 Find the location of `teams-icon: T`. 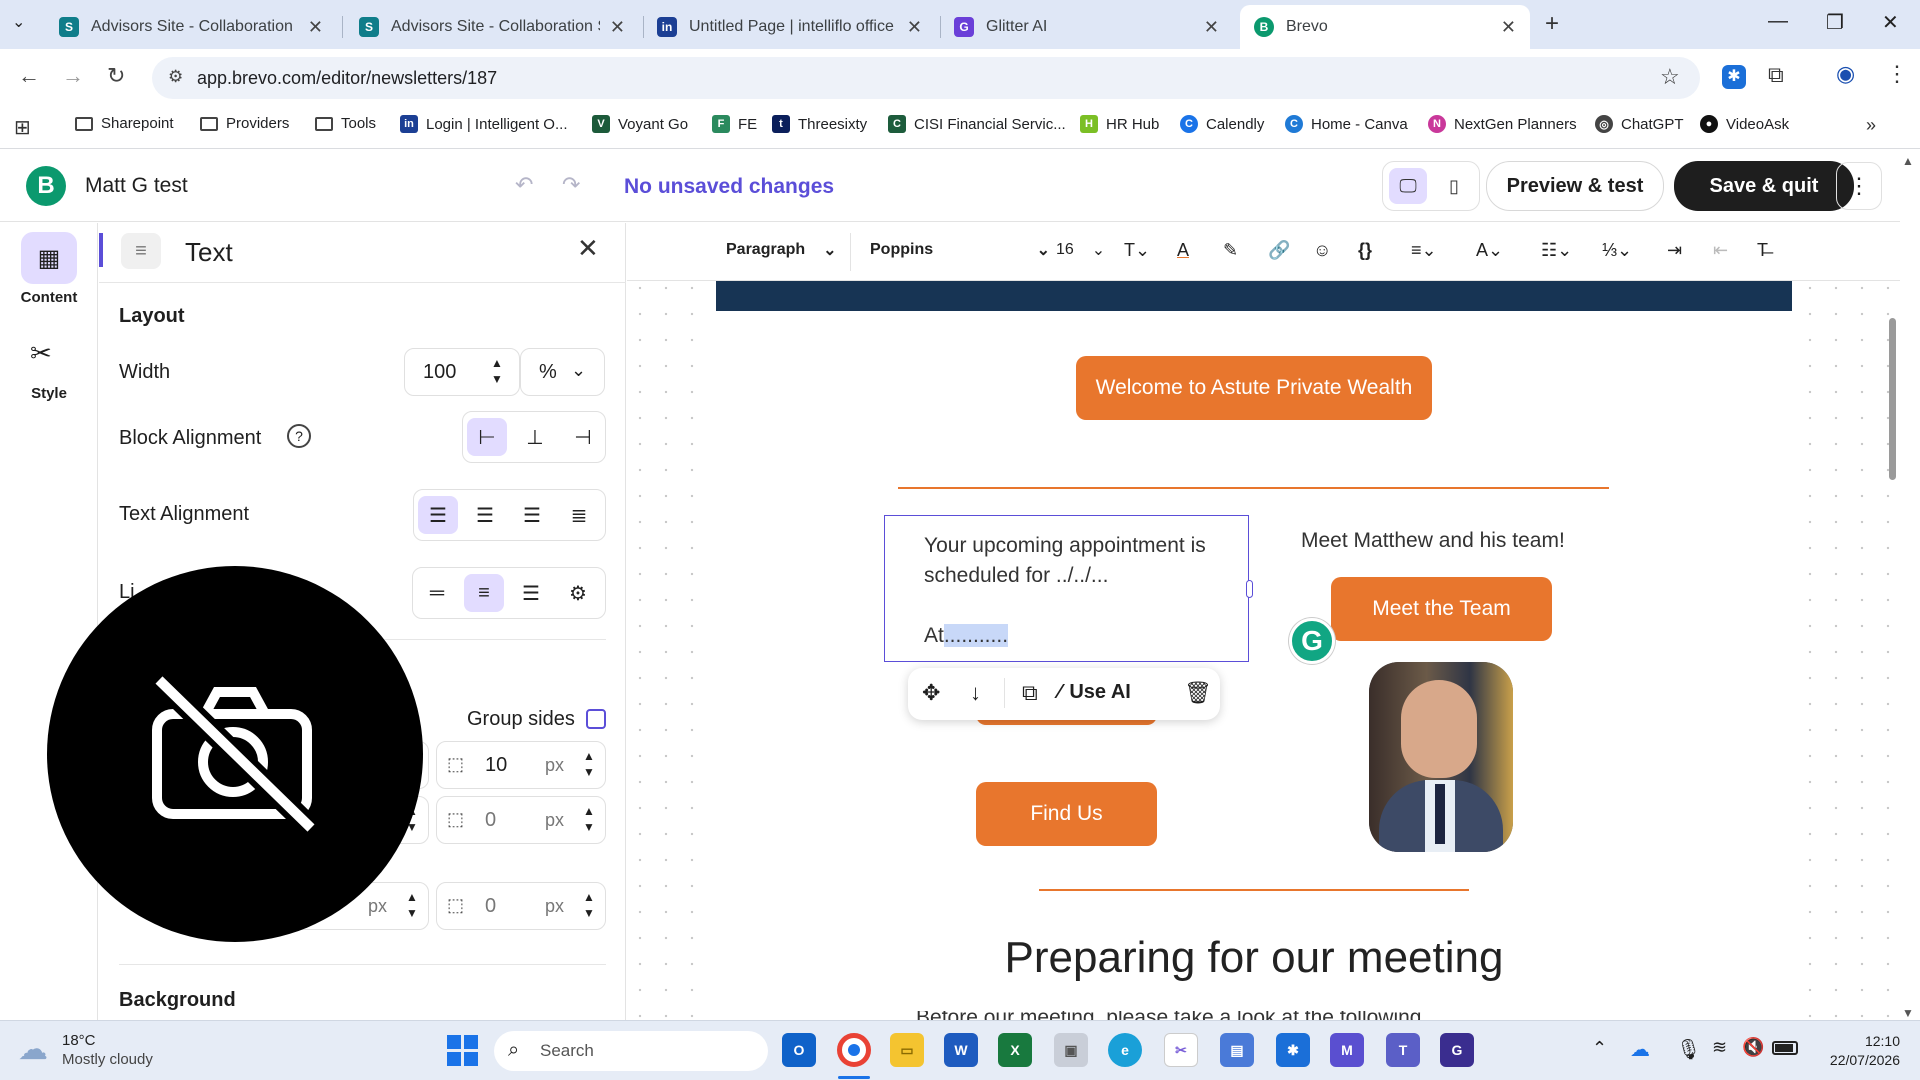

teams-icon: T is located at coordinates (1403, 1050).